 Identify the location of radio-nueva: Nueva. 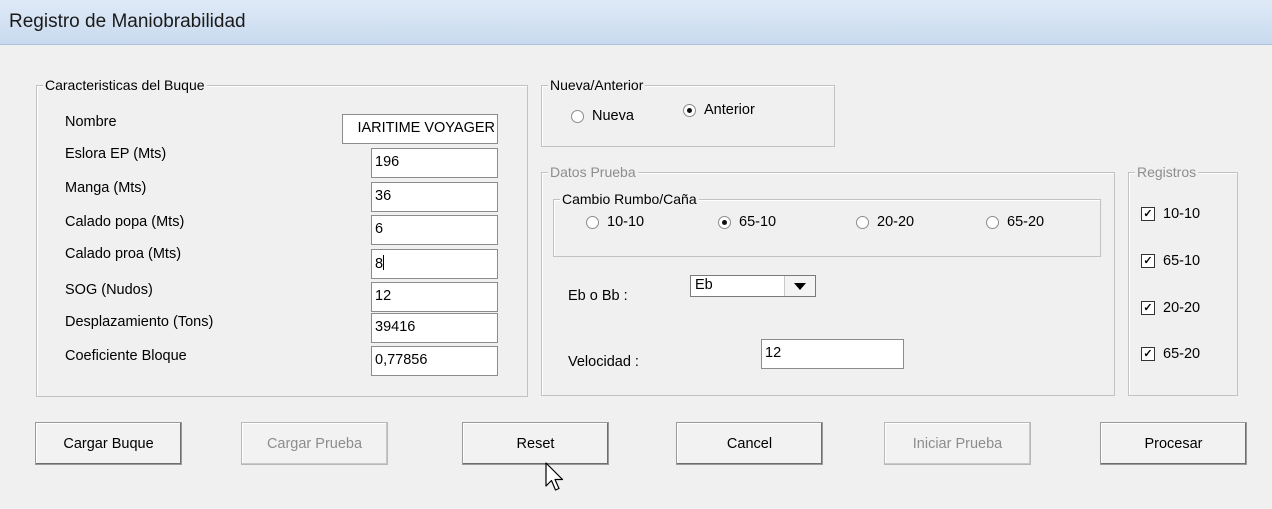
(602, 116).